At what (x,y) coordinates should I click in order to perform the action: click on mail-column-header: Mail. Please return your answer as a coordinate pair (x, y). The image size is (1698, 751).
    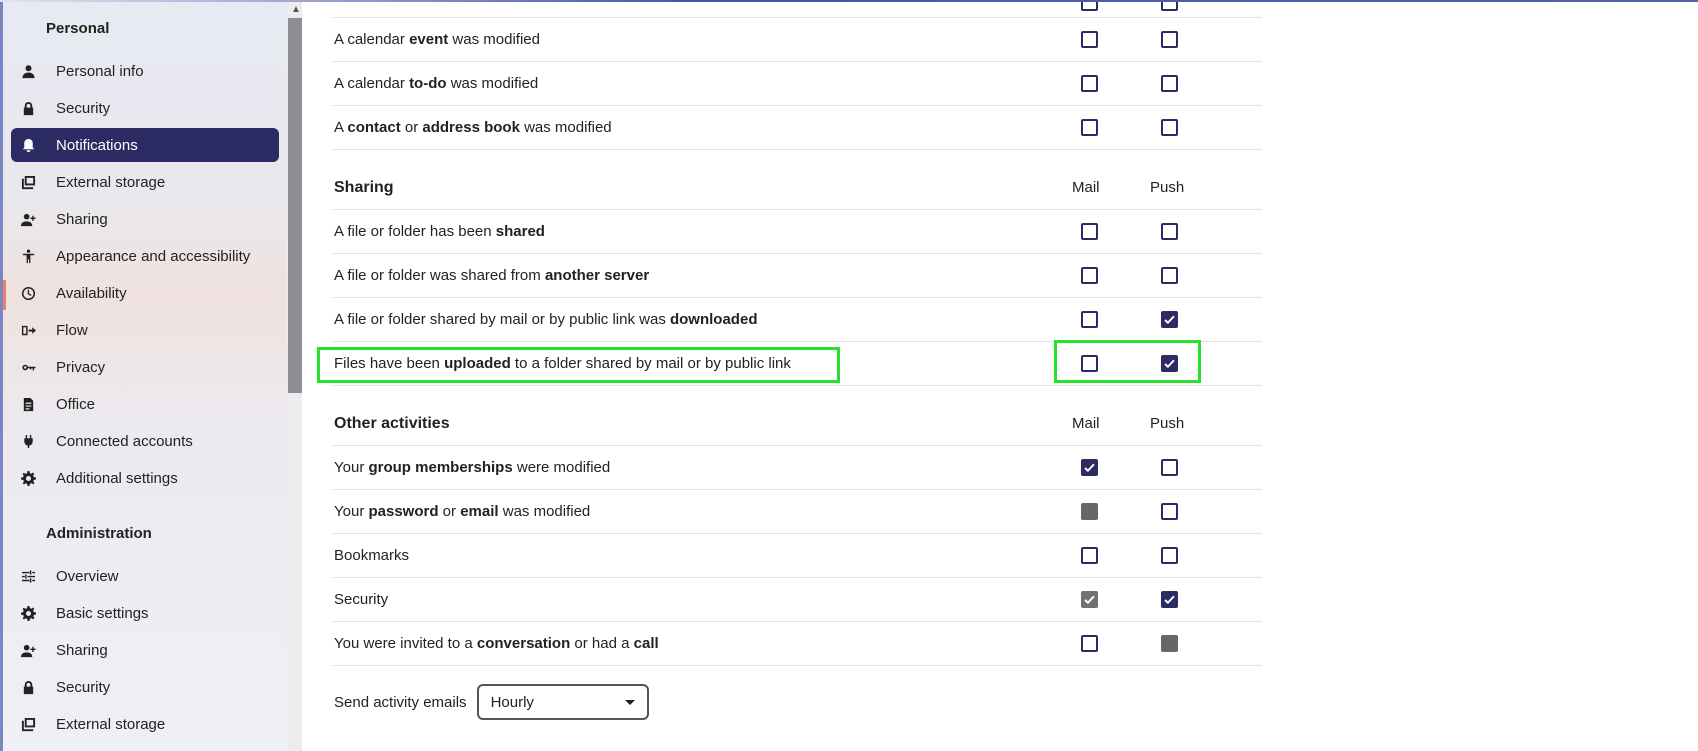
    Looking at the image, I should click on (1086, 423).